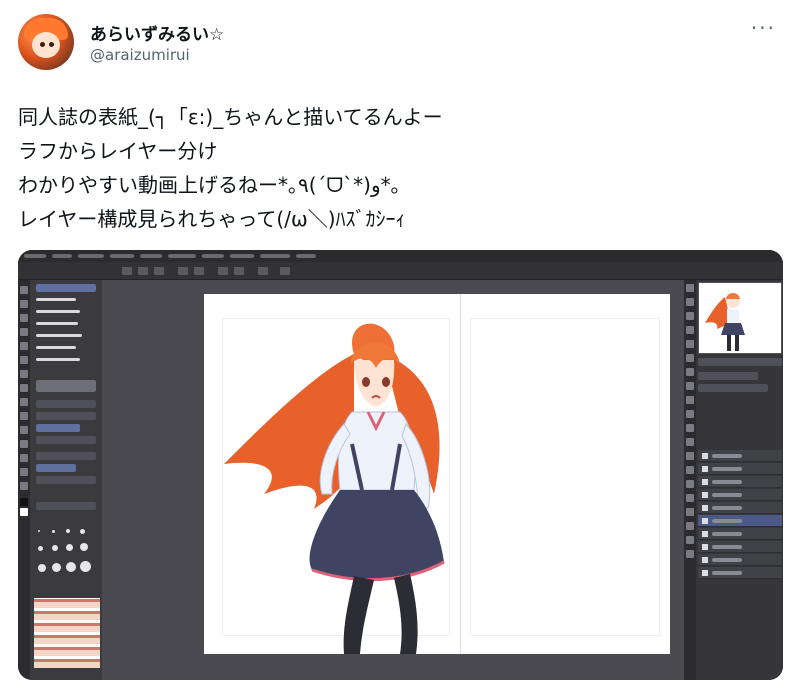  I want to click on legs, so click(380, 614).